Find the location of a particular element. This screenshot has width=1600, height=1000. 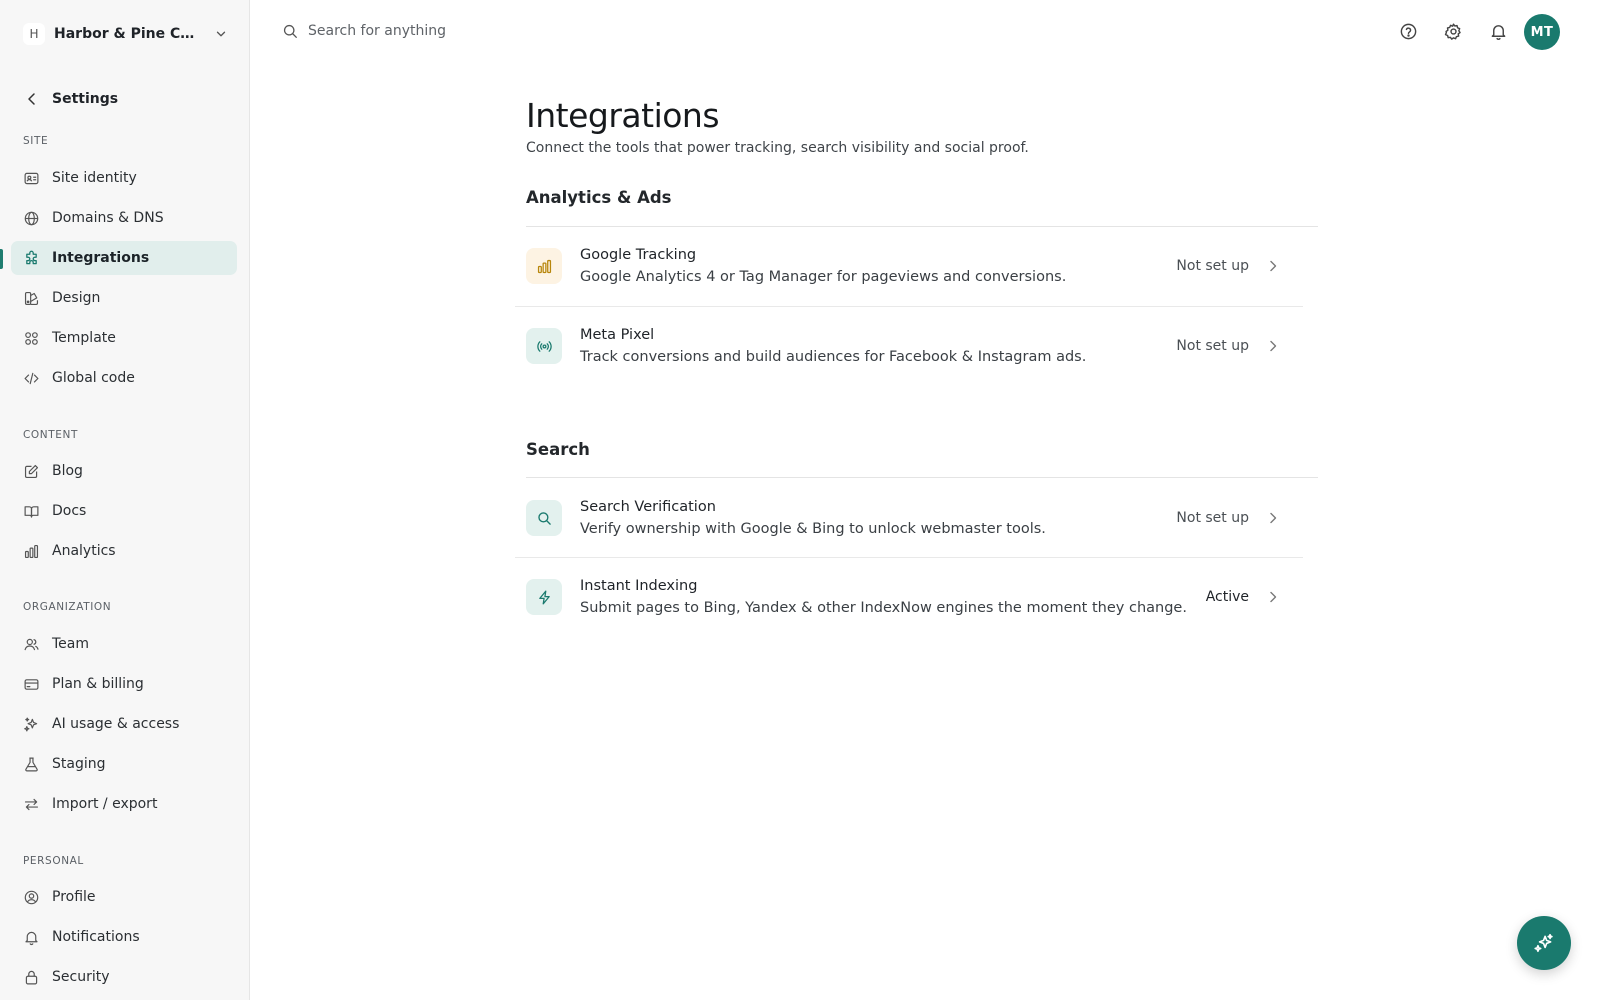

user-avatar: MT is located at coordinates (1542, 32).